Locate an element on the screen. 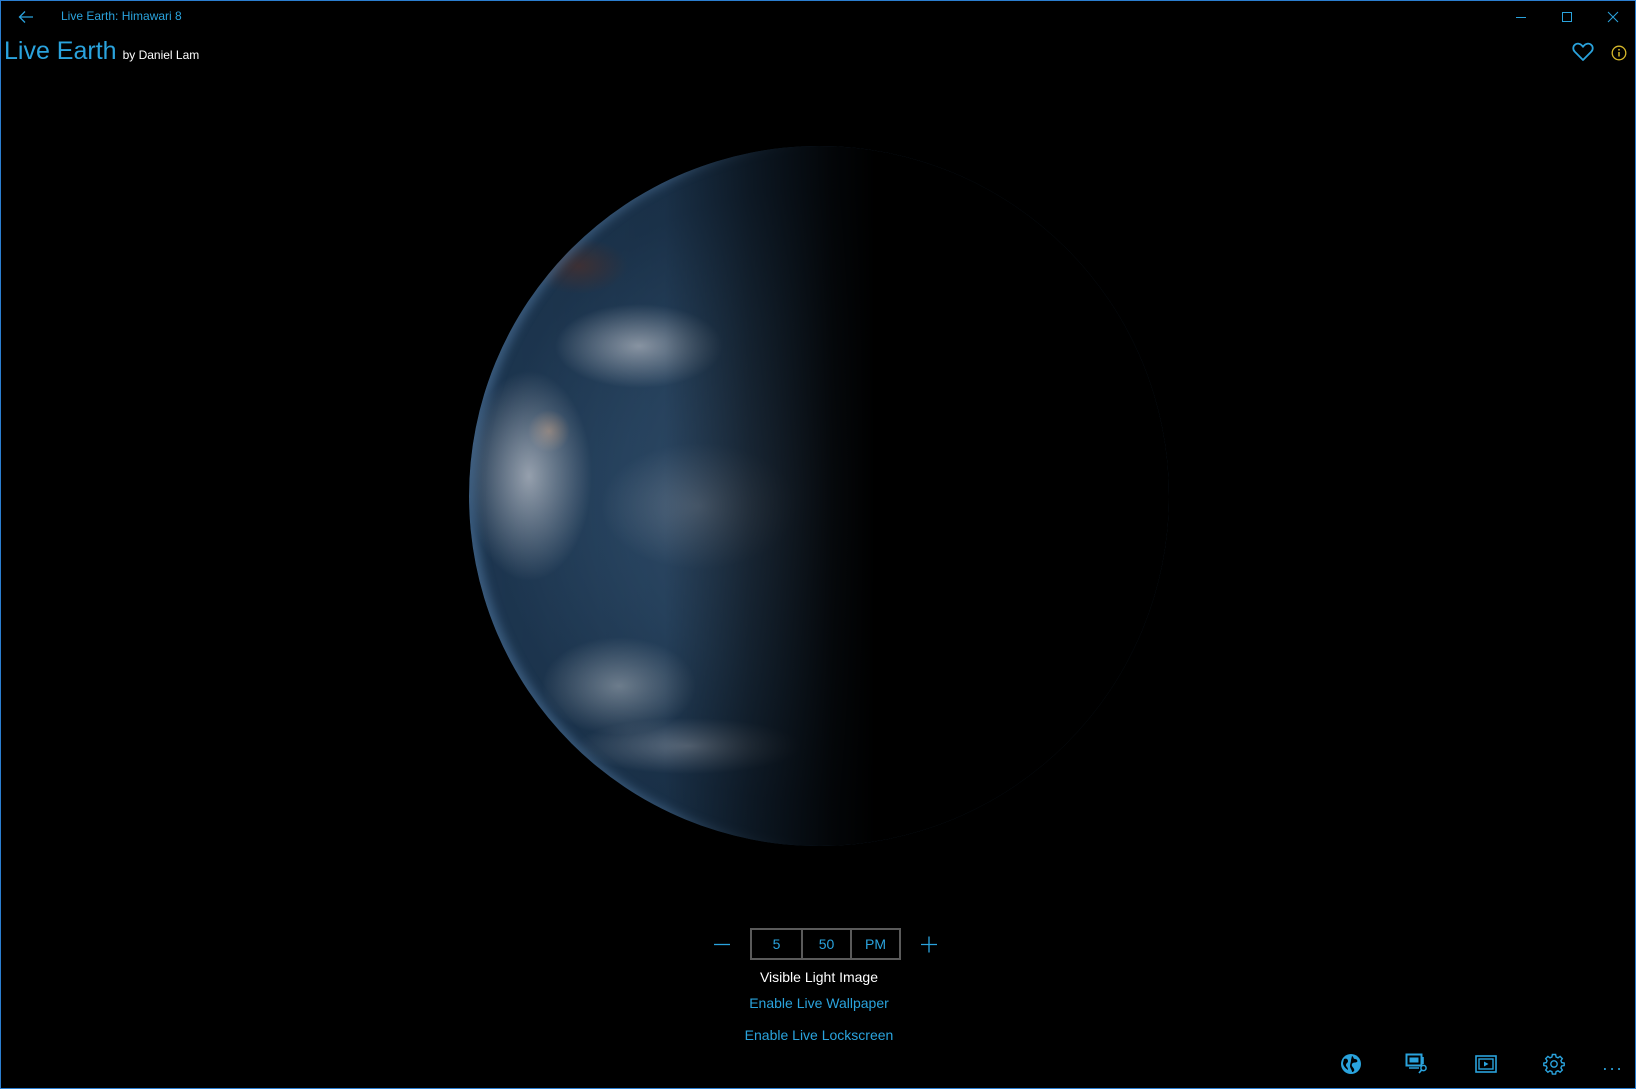  close-button is located at coordinates (1613, 17).